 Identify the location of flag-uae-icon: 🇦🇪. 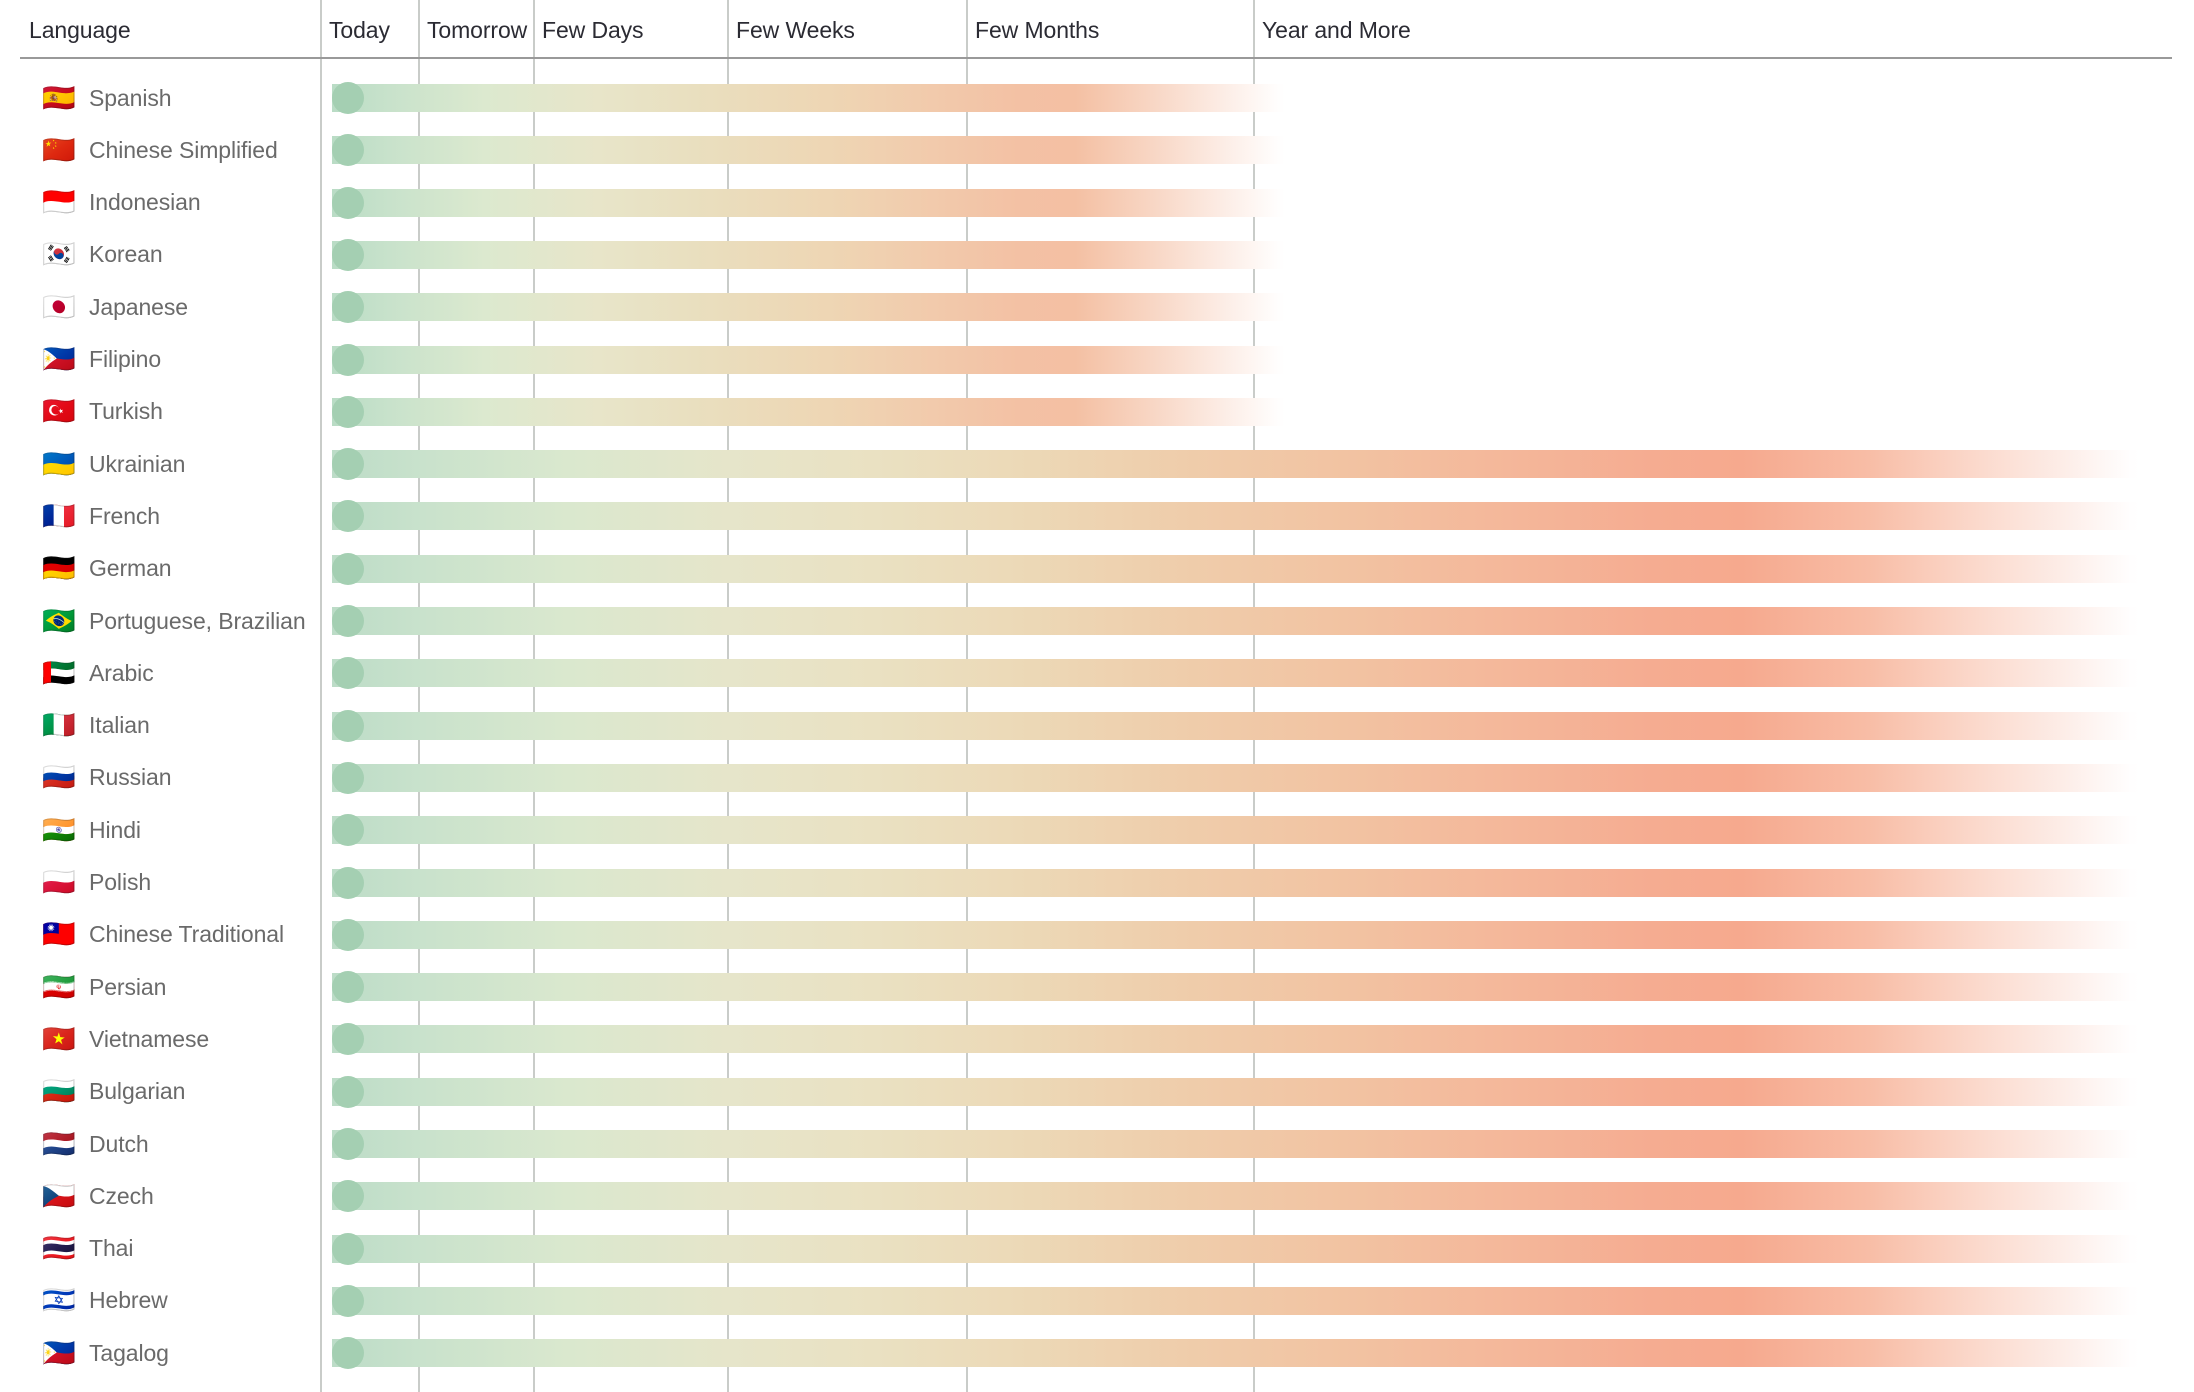
(59, 673).